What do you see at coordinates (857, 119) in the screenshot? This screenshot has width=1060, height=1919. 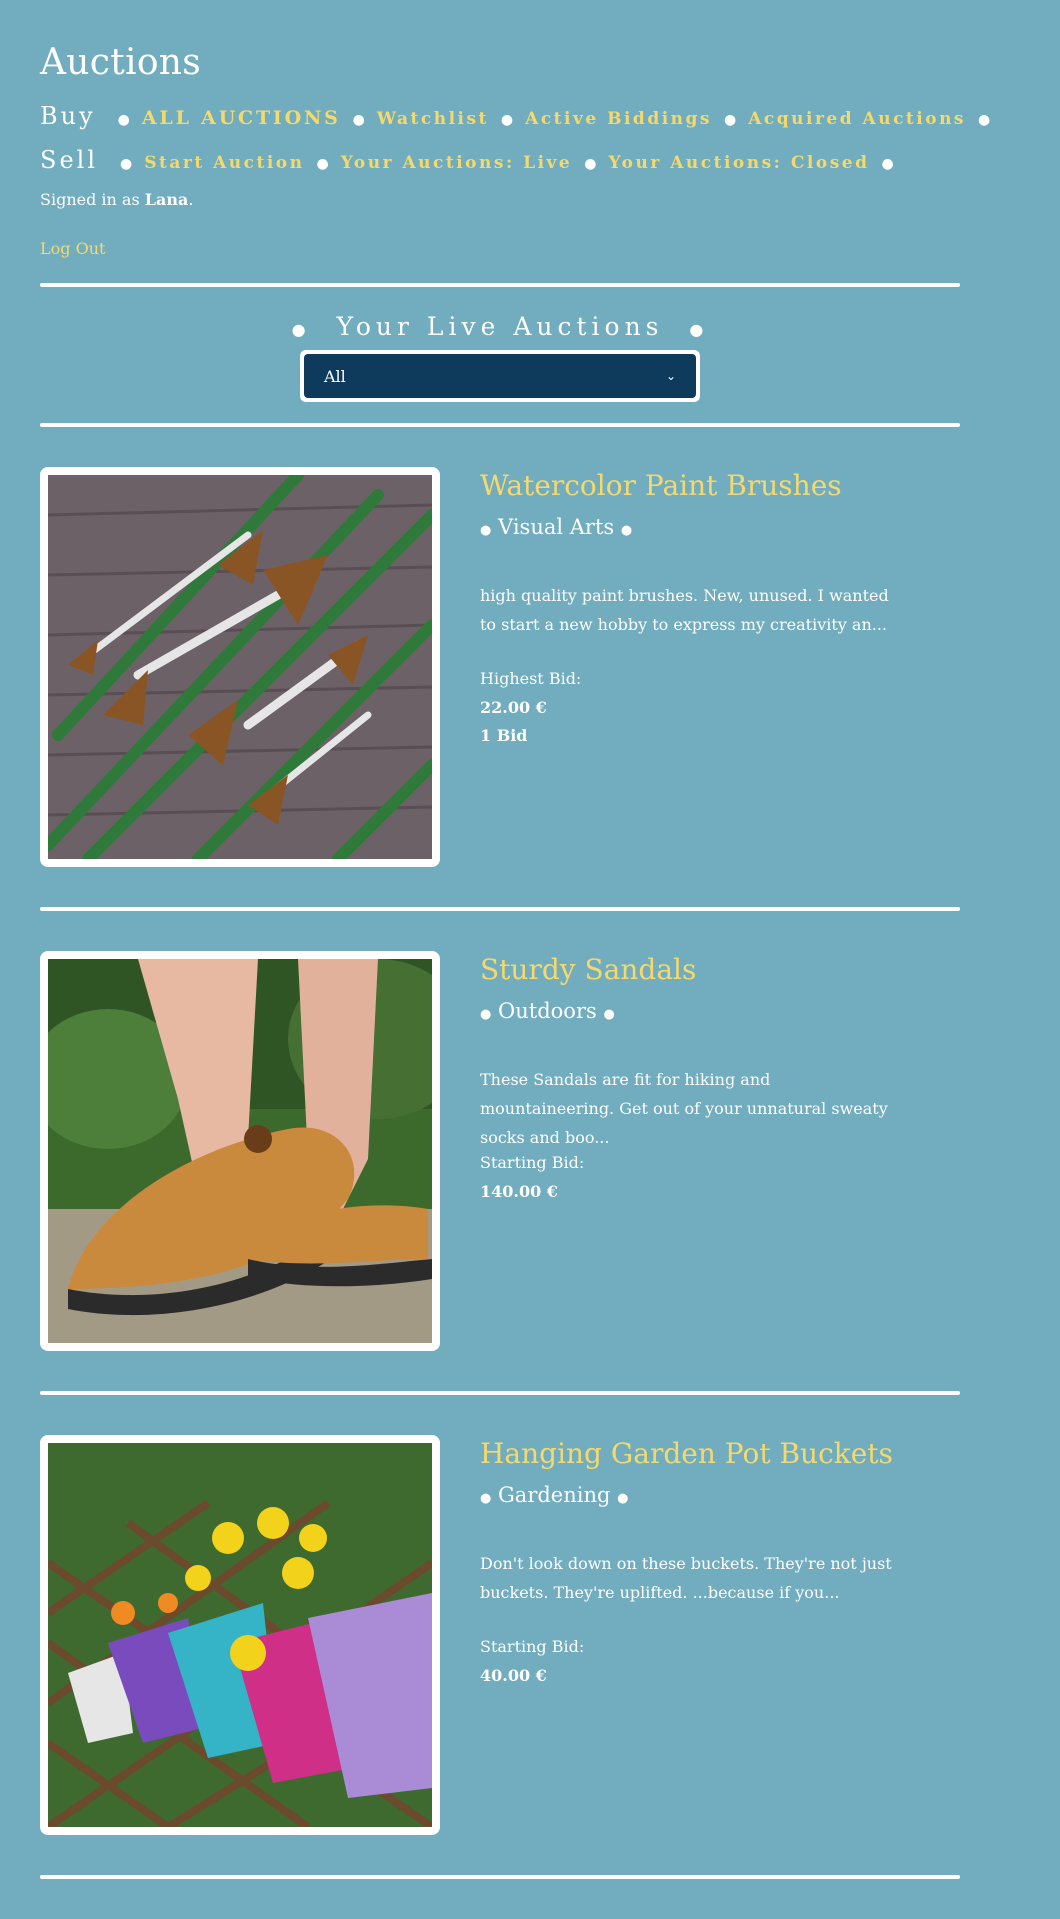 I see `nav-acquired-auctions: Acquired Auctions` at bounding box center [857, 119].